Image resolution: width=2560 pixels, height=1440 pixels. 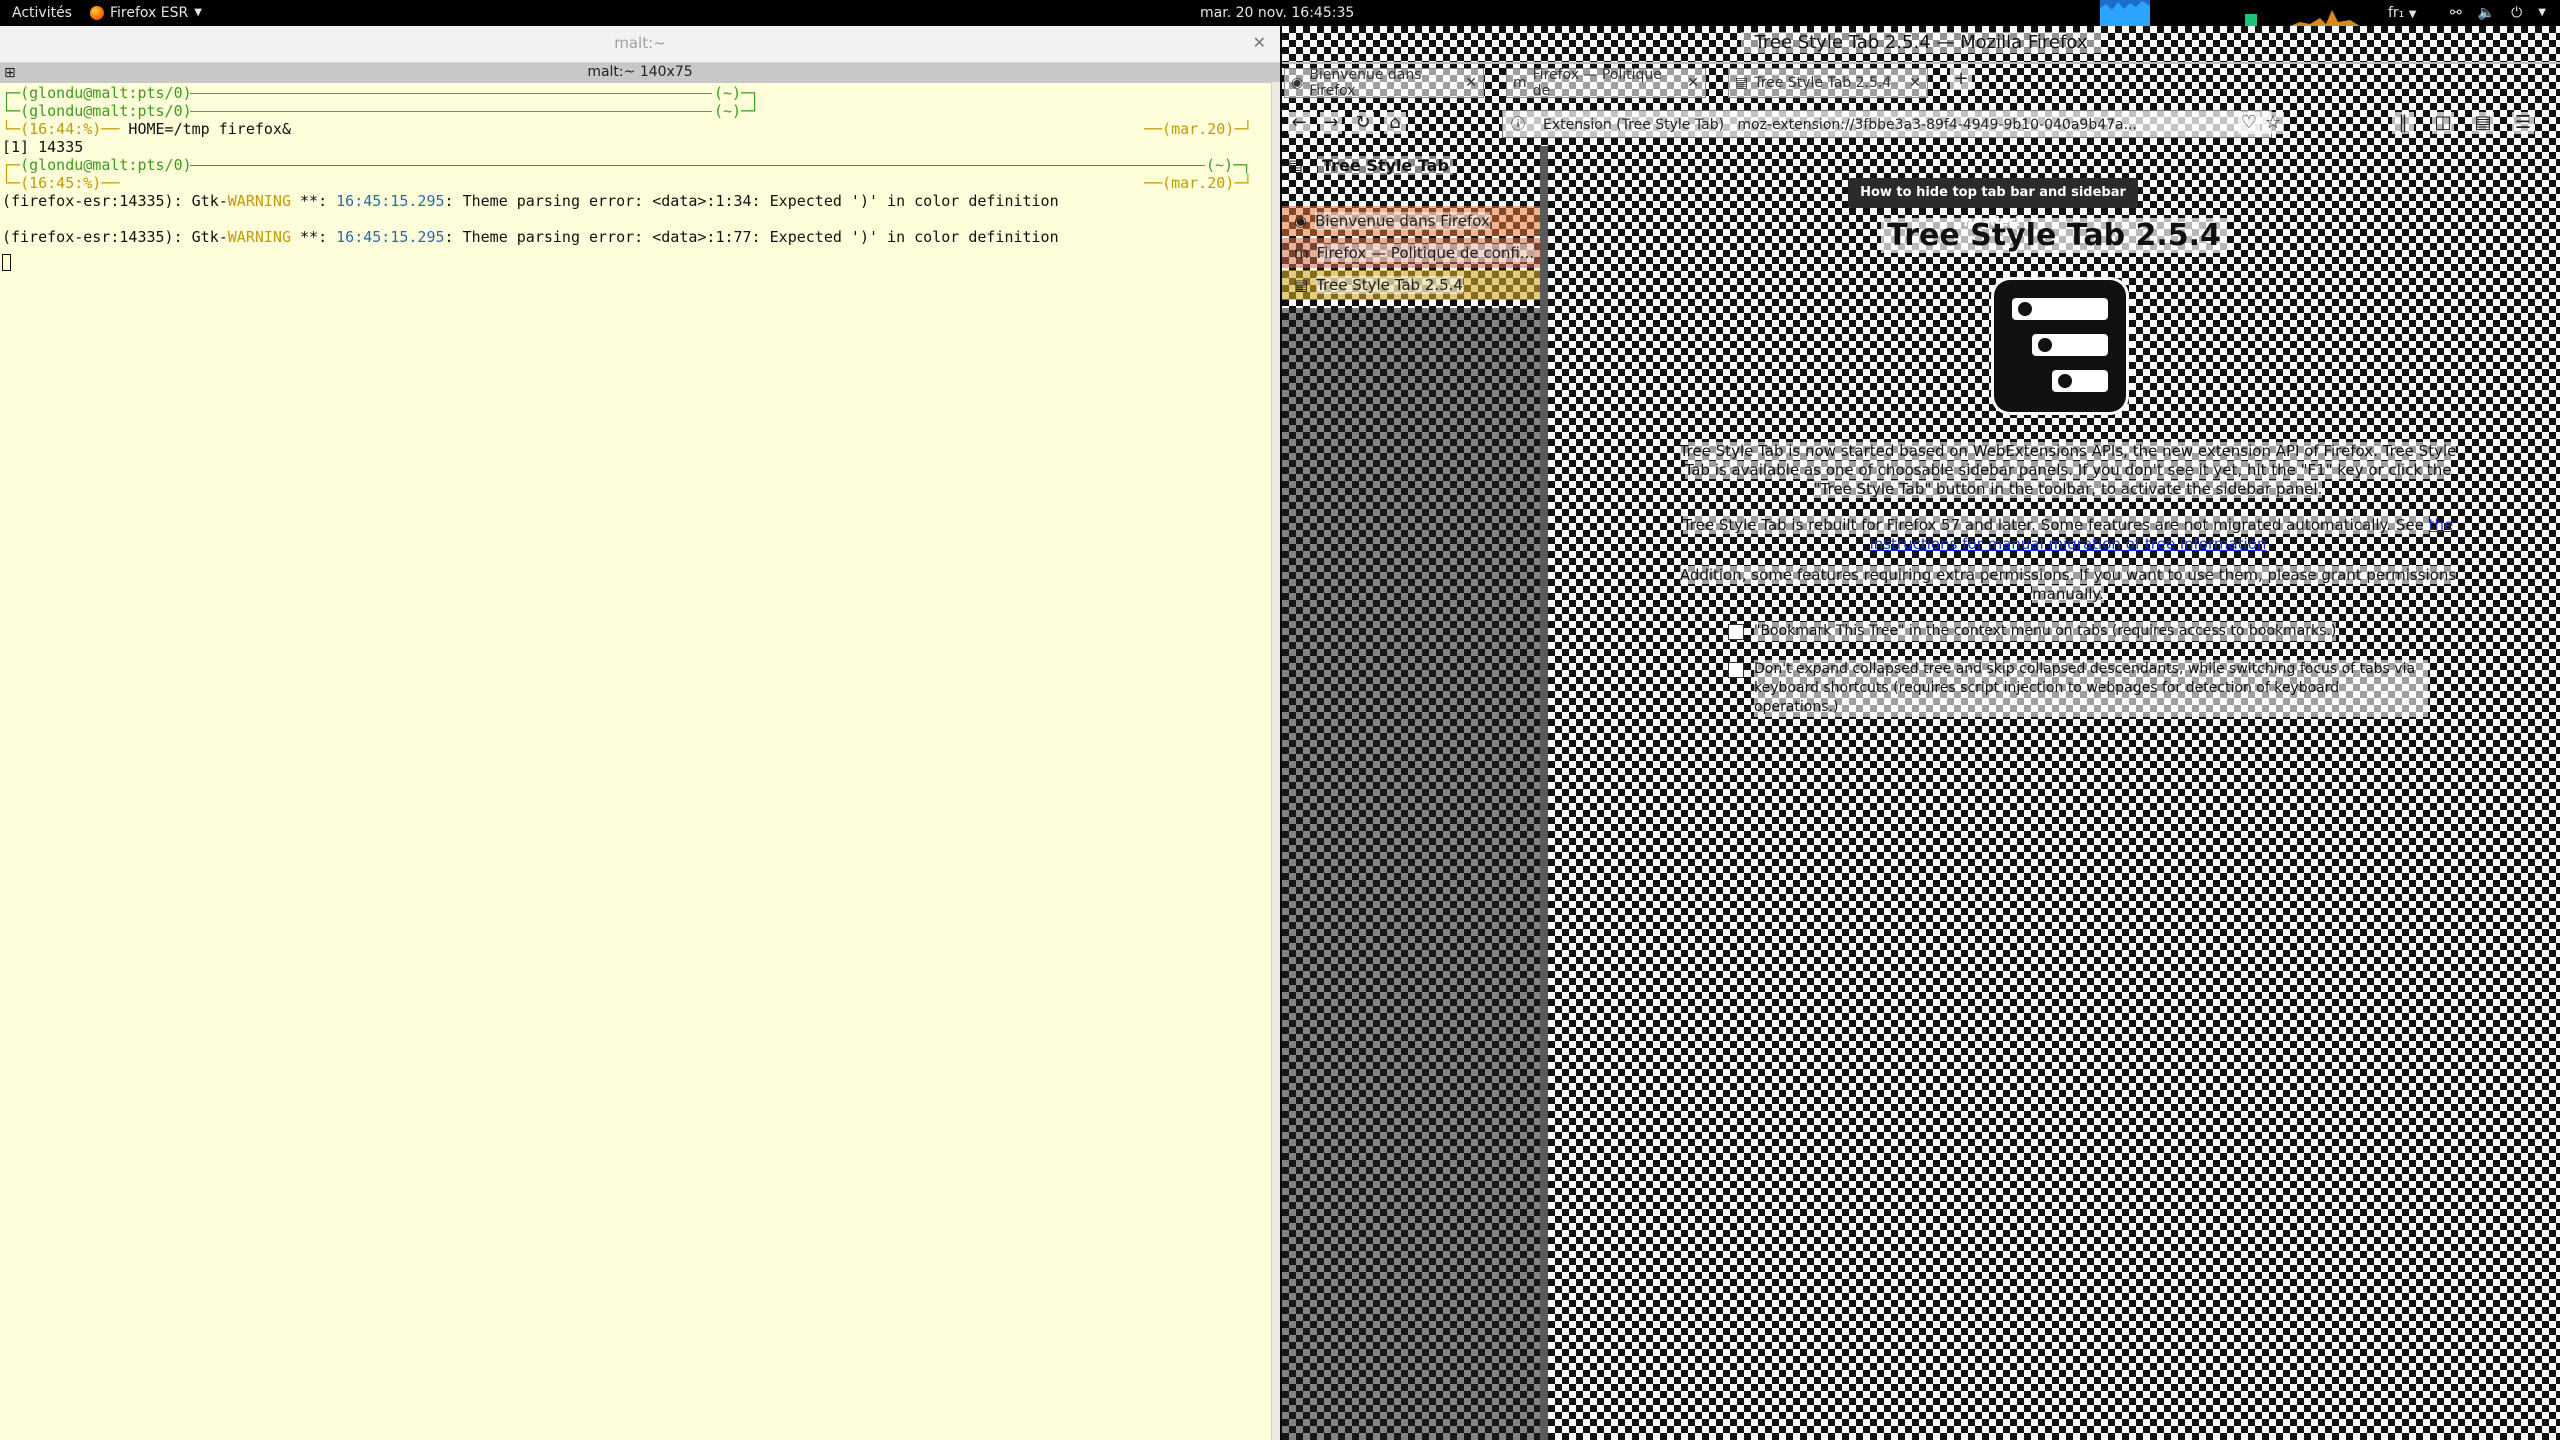 What do you see at coordinates (1823, 83) in the screenshot?
I see `browser-tab-label: Tree Style Tab 2.5.4` at bounding box center [1823, 83].